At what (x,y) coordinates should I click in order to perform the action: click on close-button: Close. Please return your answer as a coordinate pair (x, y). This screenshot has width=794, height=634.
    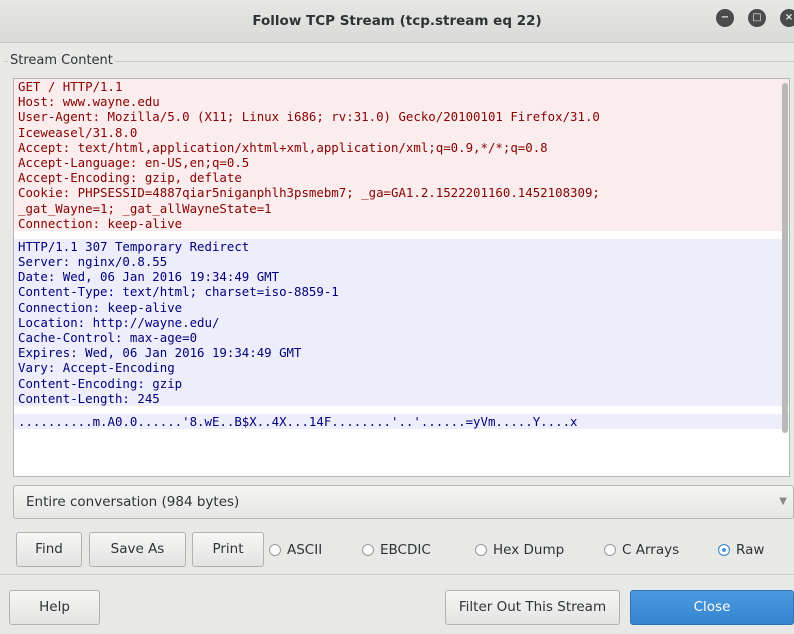
    Looking at the image, I should click on (712, 607).